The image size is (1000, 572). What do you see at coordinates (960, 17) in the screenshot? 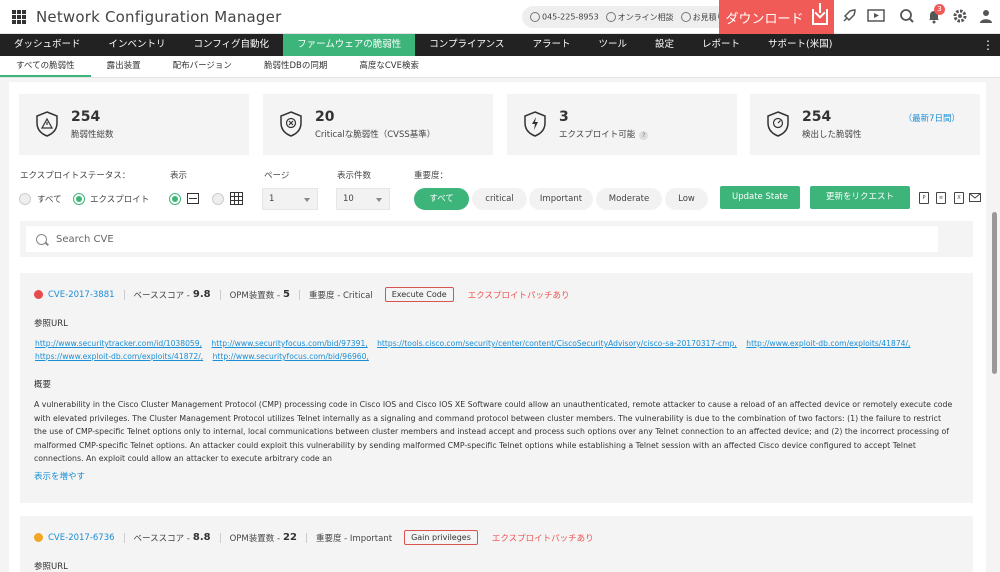
I see `gear-icon` at bounding box center [960, 17].